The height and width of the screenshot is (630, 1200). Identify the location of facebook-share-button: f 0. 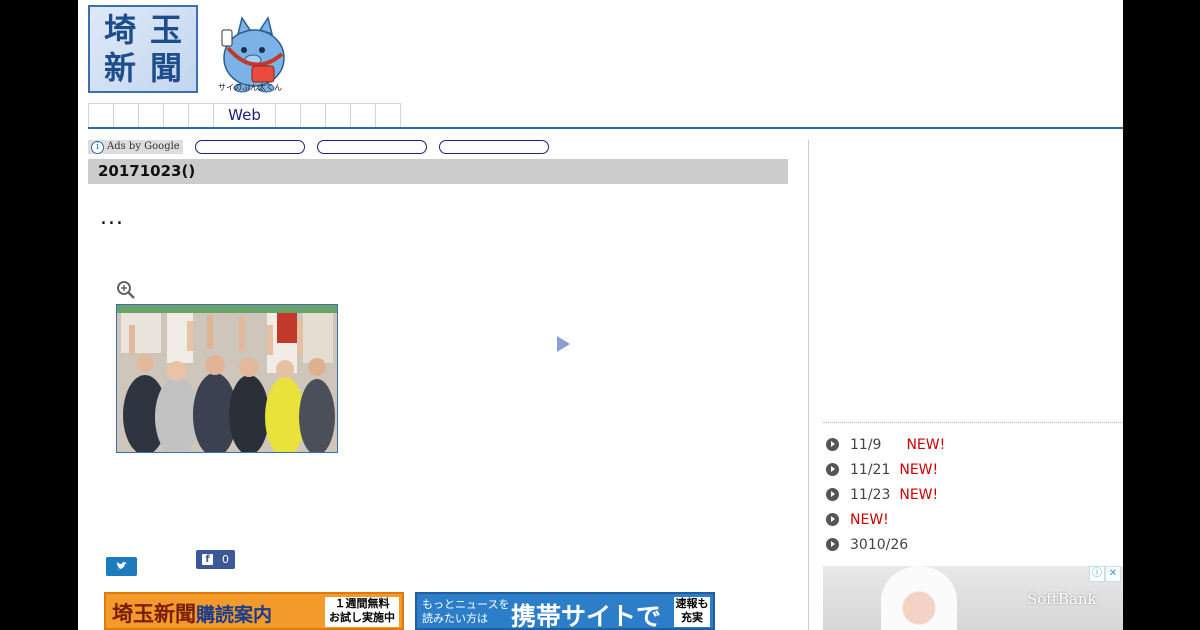
(215, 559).